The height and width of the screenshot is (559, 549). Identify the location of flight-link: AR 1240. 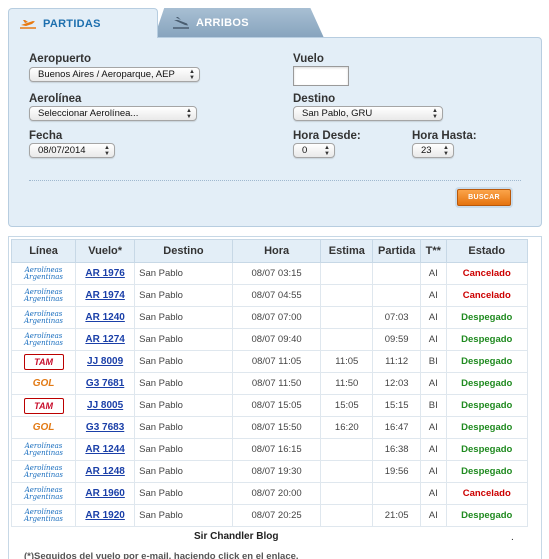
(104, 317).